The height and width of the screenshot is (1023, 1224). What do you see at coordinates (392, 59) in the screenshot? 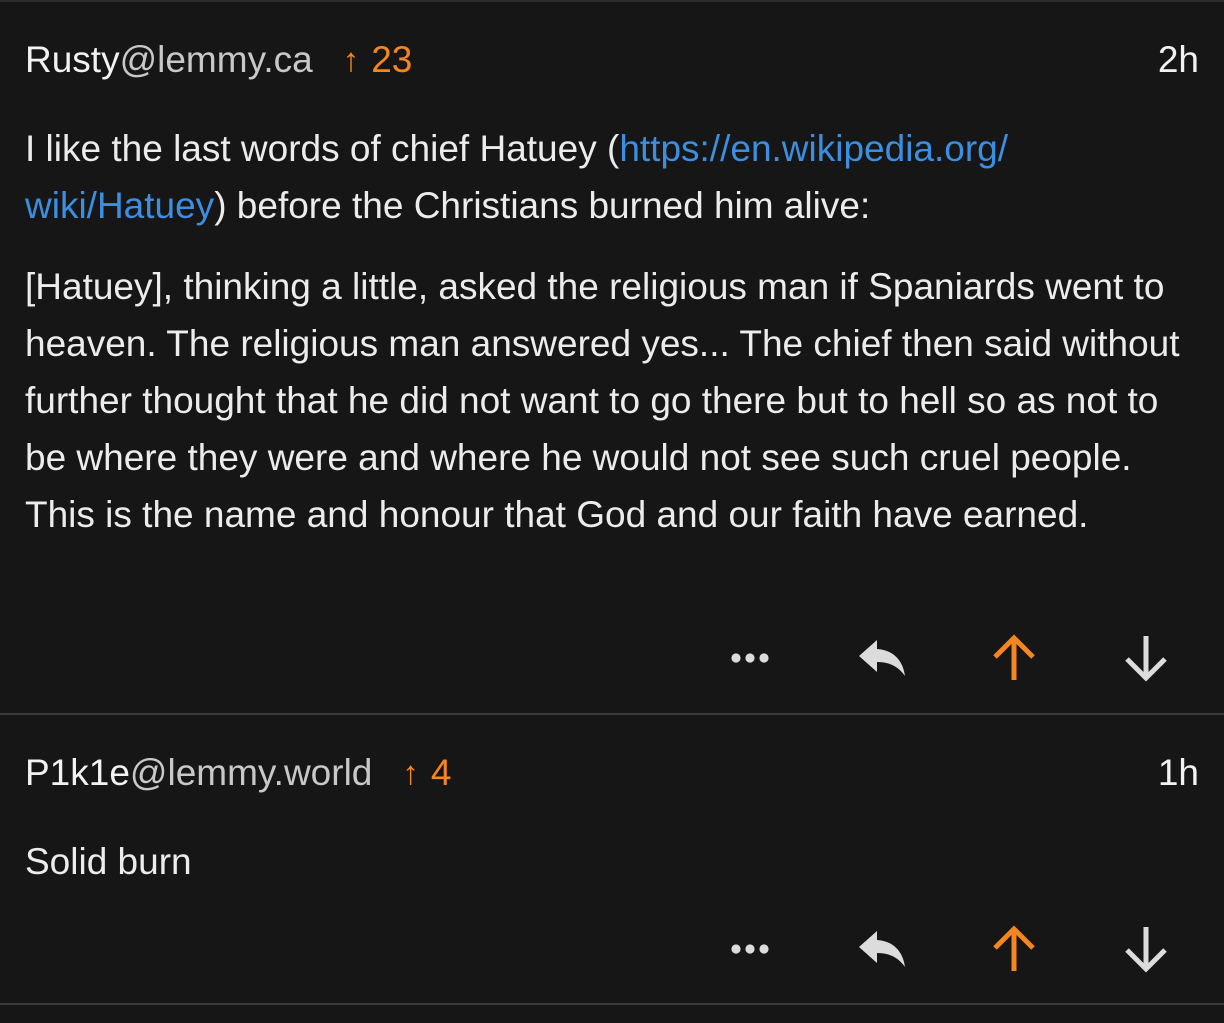
I see `score-value: 23` at bounding box center [392, 59].